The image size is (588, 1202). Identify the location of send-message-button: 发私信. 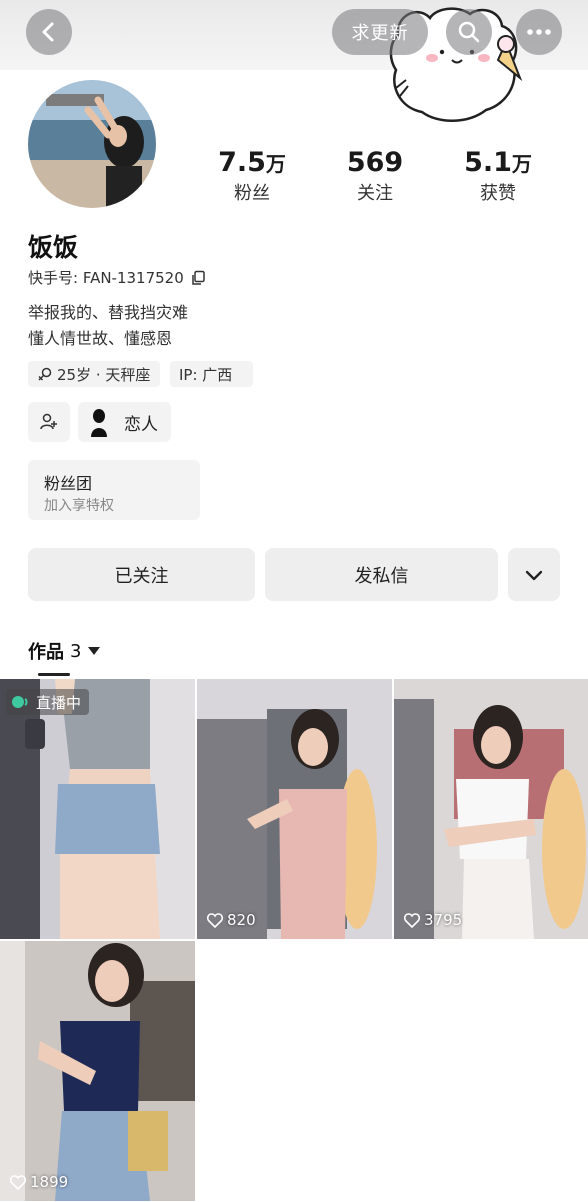
(381, 574).